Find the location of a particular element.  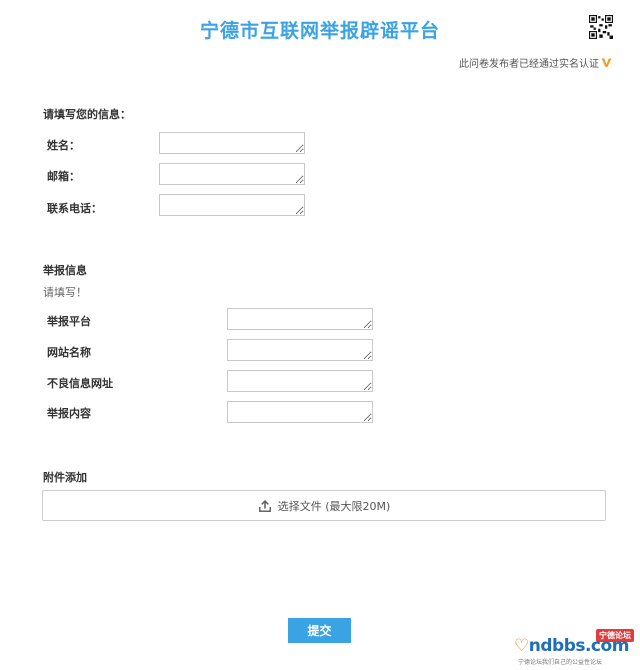

watermark-brand: ♡ndbbs.com is located at coordinates (571, 646).